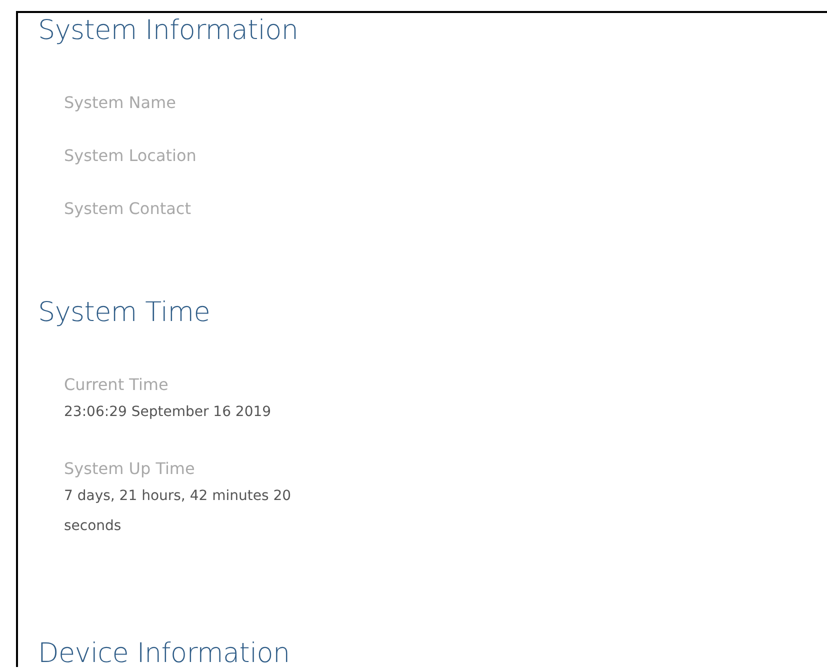 The height and width of the screenshot is (669, 827). Describe the element at coordinates (117, 385) in the screenshot. I see `field-label: Current Time` at that location.